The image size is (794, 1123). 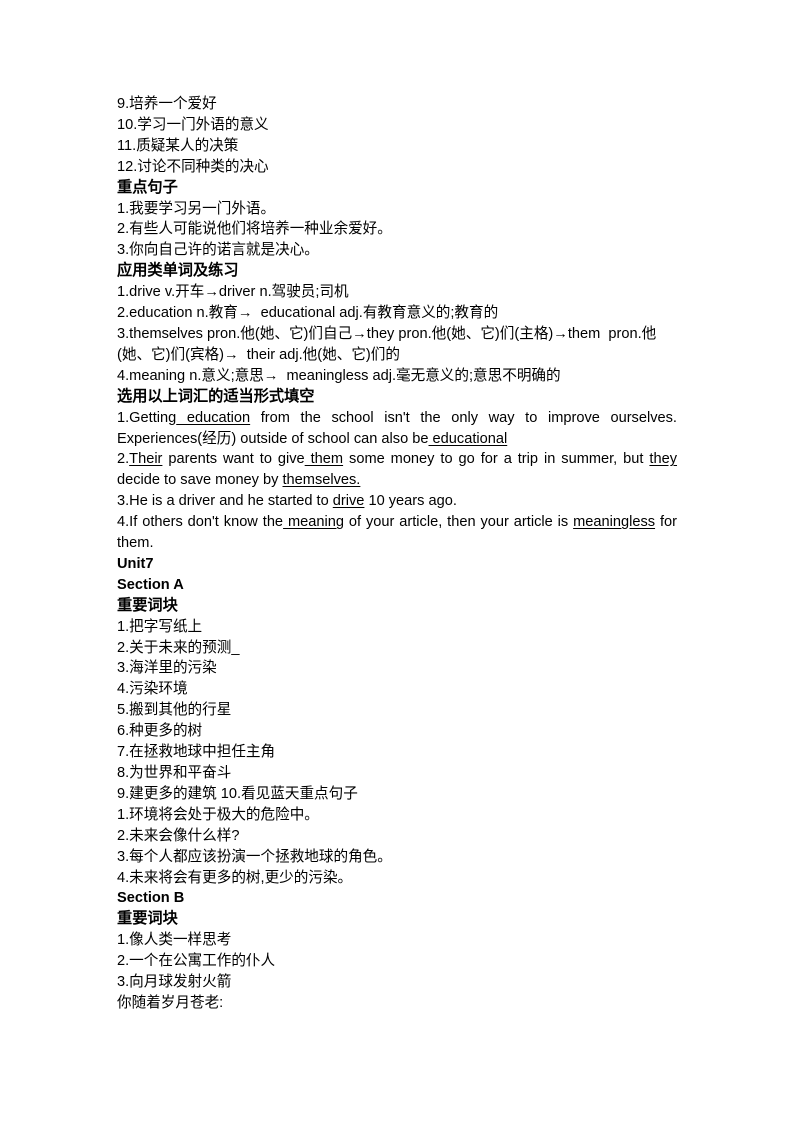 I want to click on section-heading: 重点句子, so click(x=147, y=187).